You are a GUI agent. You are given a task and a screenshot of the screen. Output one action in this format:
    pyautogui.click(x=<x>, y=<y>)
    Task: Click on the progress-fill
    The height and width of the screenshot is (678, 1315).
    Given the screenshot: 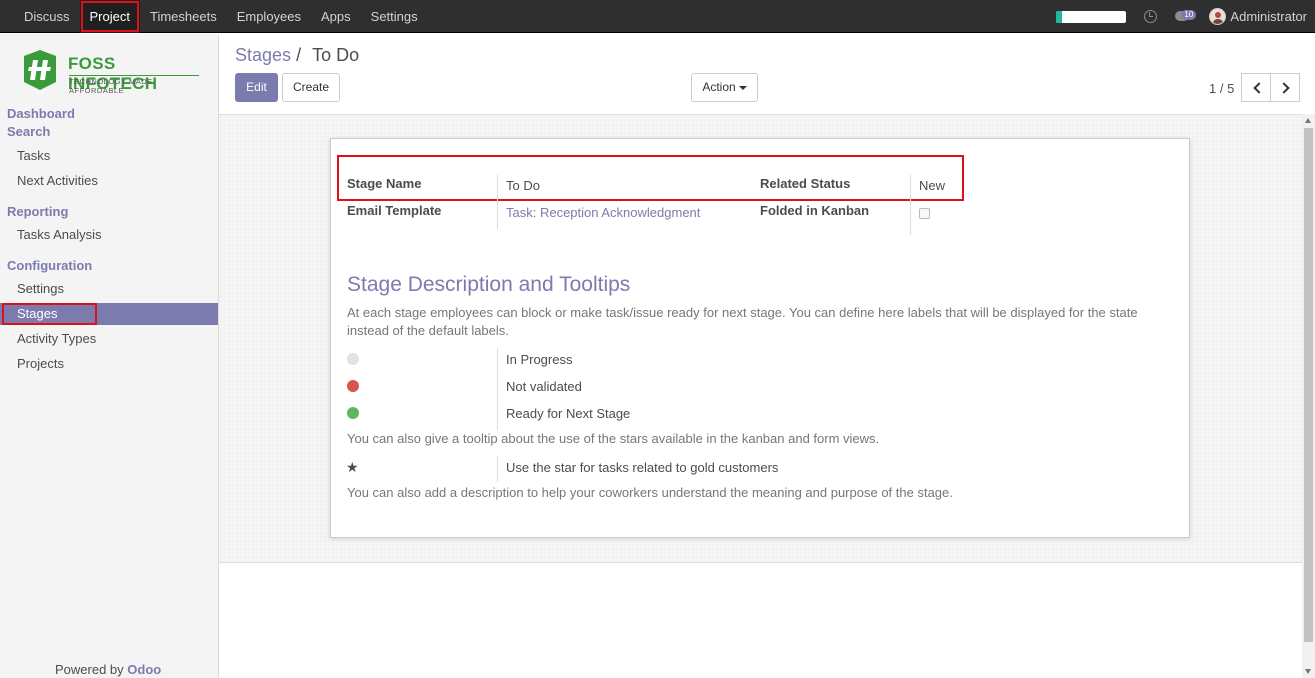 What is the action you would take?
    pyautogui.click(x=1059, y=16)
    